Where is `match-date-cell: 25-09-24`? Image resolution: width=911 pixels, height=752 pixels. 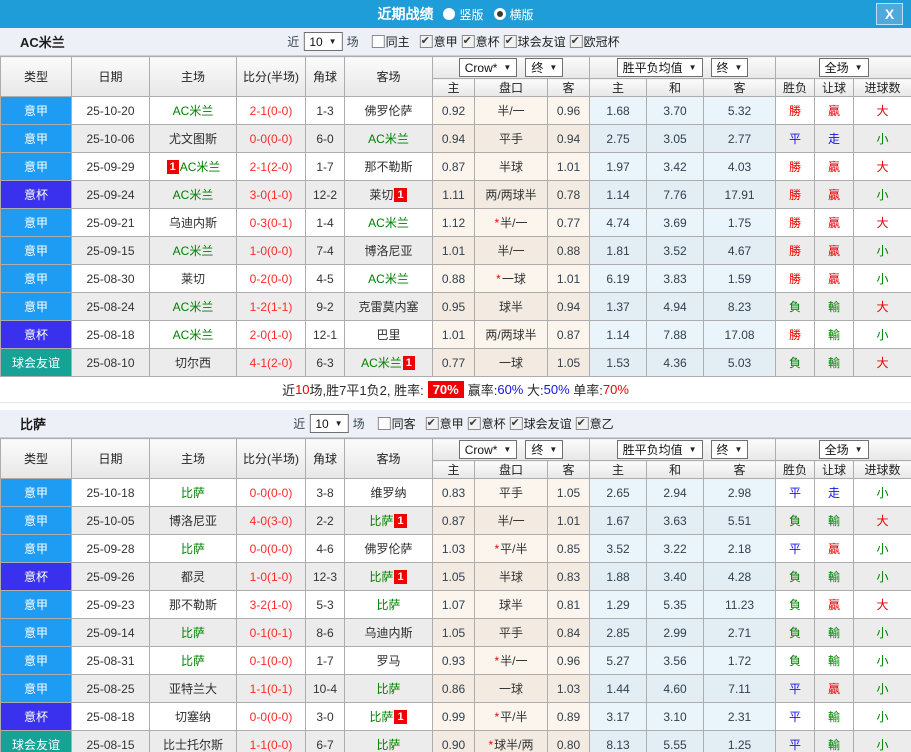 match-date-cell: 25-09-24 is located at coordinates (110, 194).